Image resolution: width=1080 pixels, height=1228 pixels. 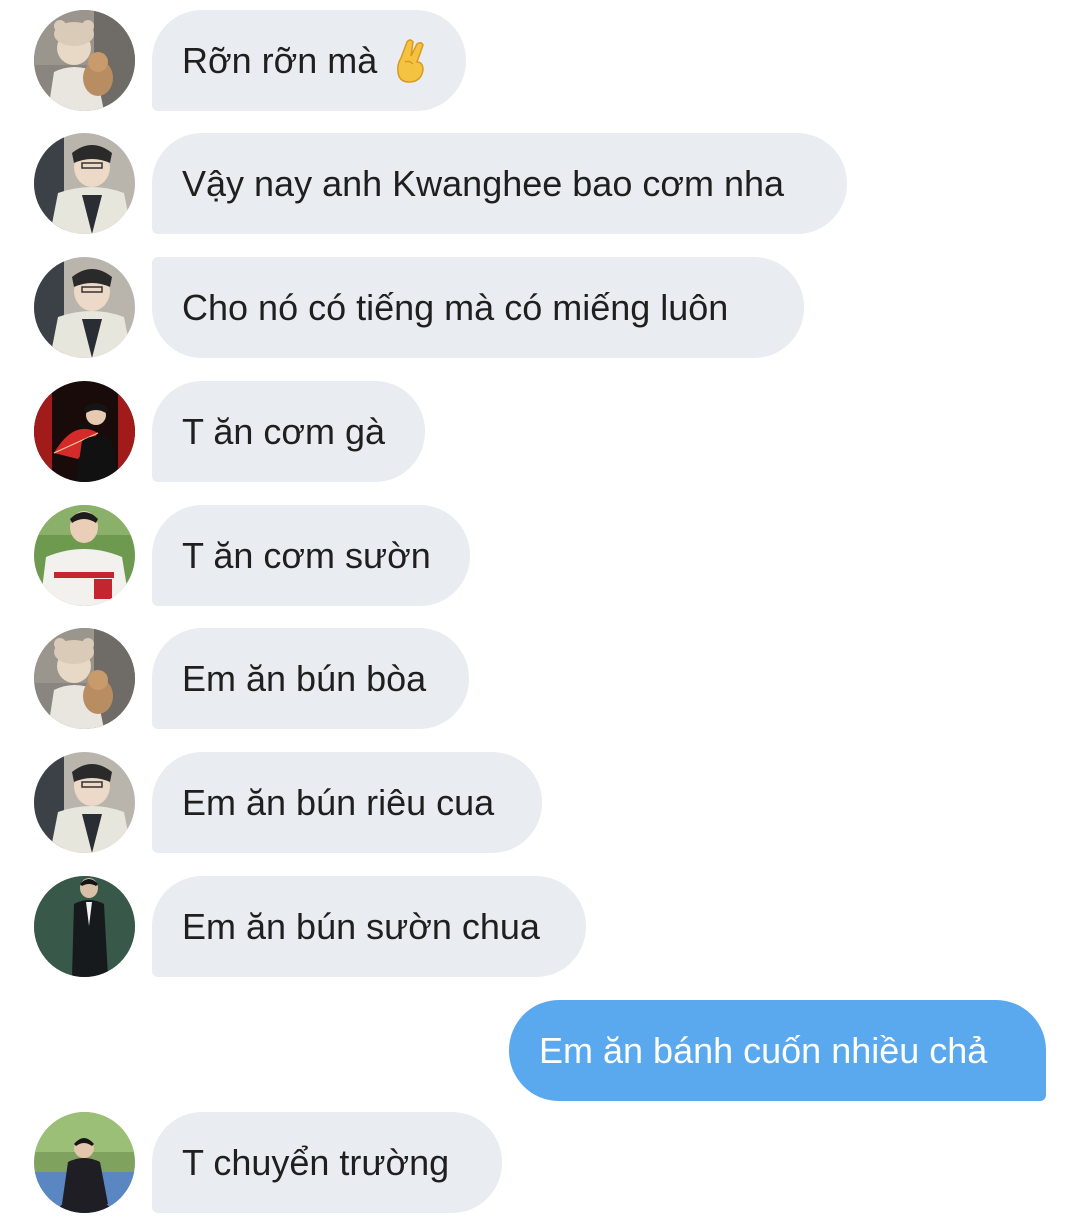 I want to click on message-bubble: T ăn cơm sườn, so click(x=311, y=555).